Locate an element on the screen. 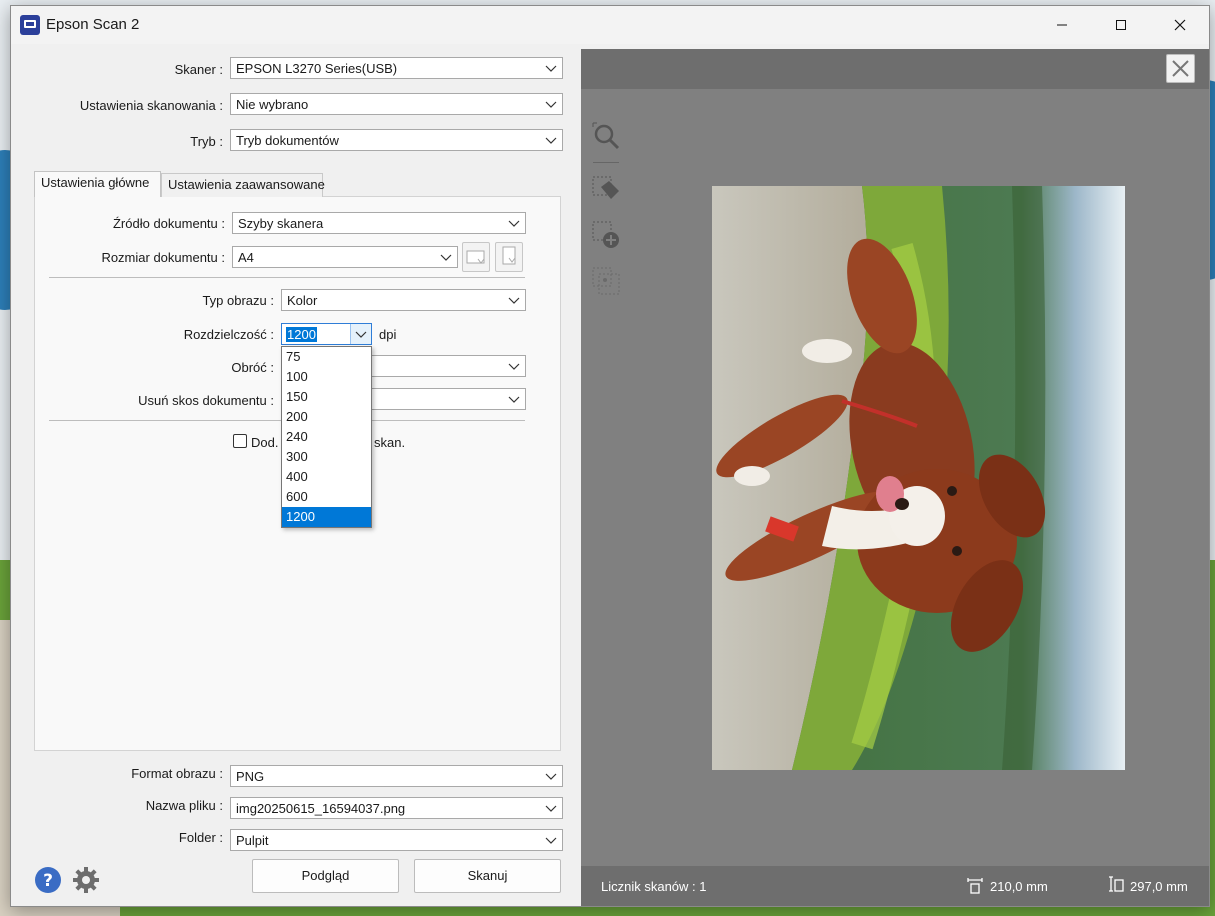 The width and height of the screenshot is (1215, 916). help-icon: ? is located at coordinates (48, 880).